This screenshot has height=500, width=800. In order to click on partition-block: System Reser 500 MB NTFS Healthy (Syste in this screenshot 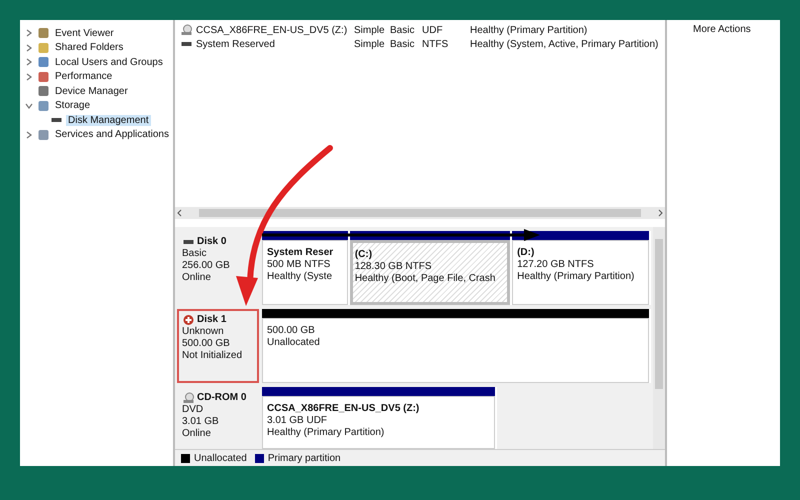, I will do `click(305, 272)`.